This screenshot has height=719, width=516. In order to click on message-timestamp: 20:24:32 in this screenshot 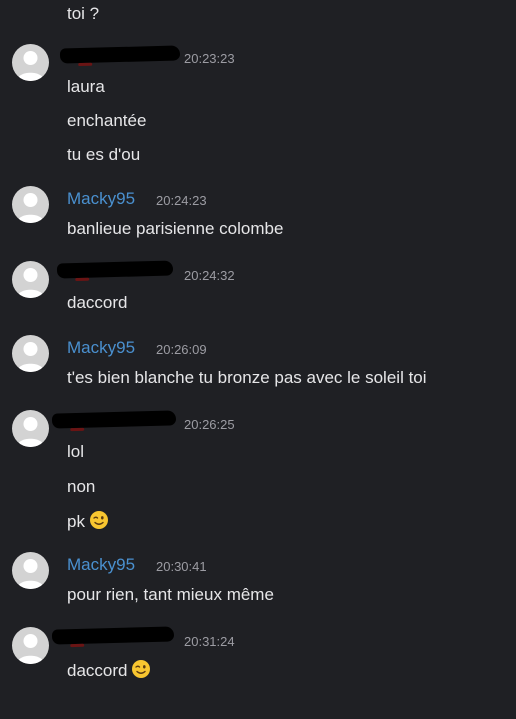, I will do `click(209, 275)`.